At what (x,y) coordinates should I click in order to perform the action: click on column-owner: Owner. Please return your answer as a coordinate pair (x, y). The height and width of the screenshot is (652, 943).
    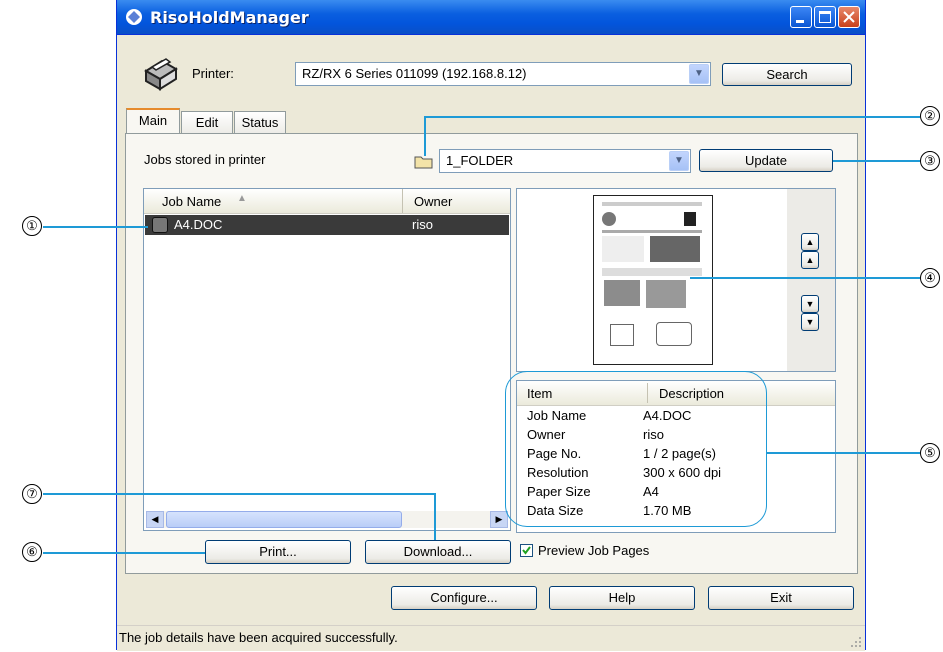
    Looking at the image, I should click on (433, 201).